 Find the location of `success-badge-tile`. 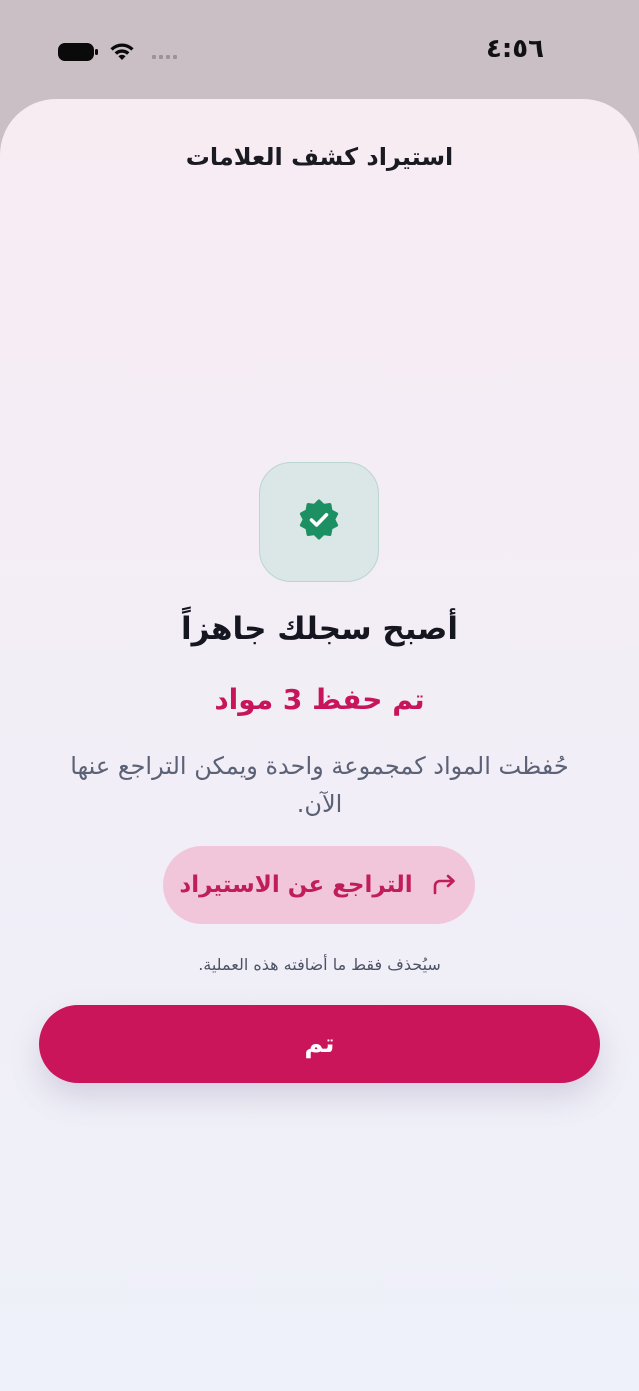

success-badge-tile is located at coordinates (319, 522).